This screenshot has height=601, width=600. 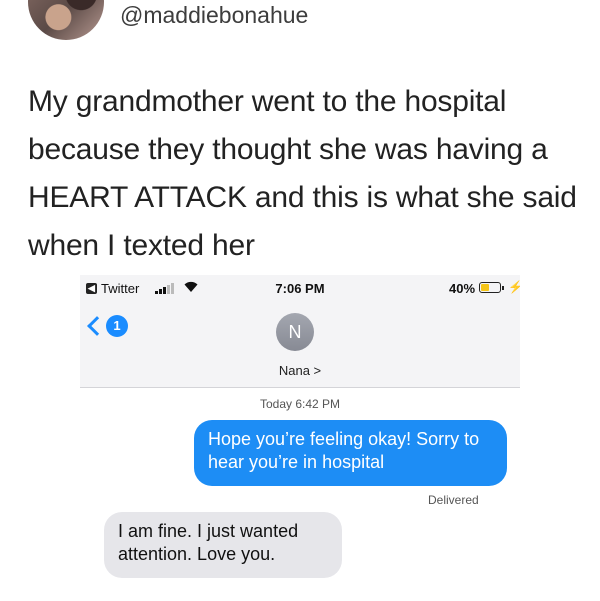 What do you see at coordinates (66, 20) in the screenshot?
I see `avatar` at bounding box center [66, 20].